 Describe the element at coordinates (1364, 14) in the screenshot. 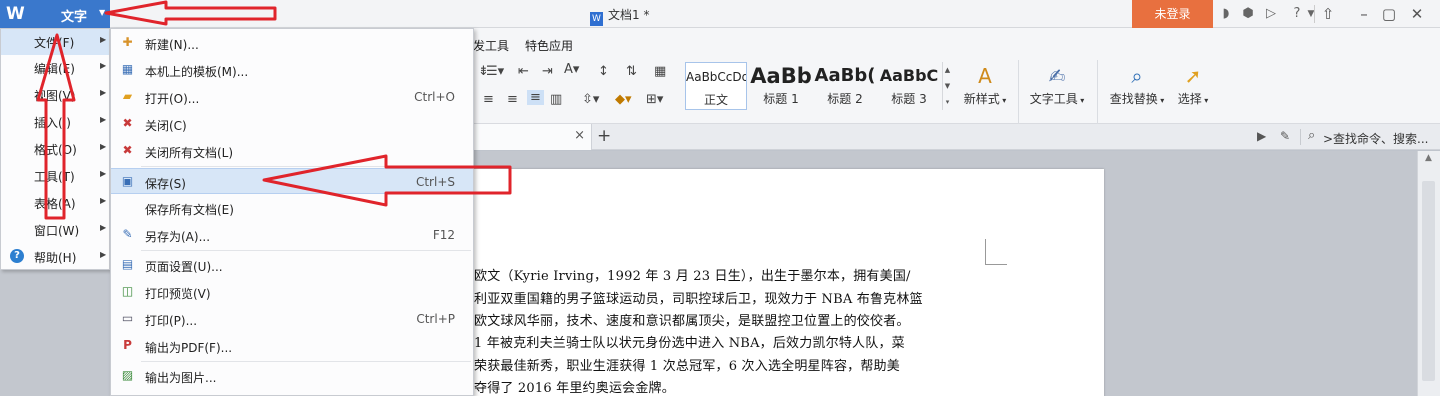

I see `minimize-icon: –` at that location.